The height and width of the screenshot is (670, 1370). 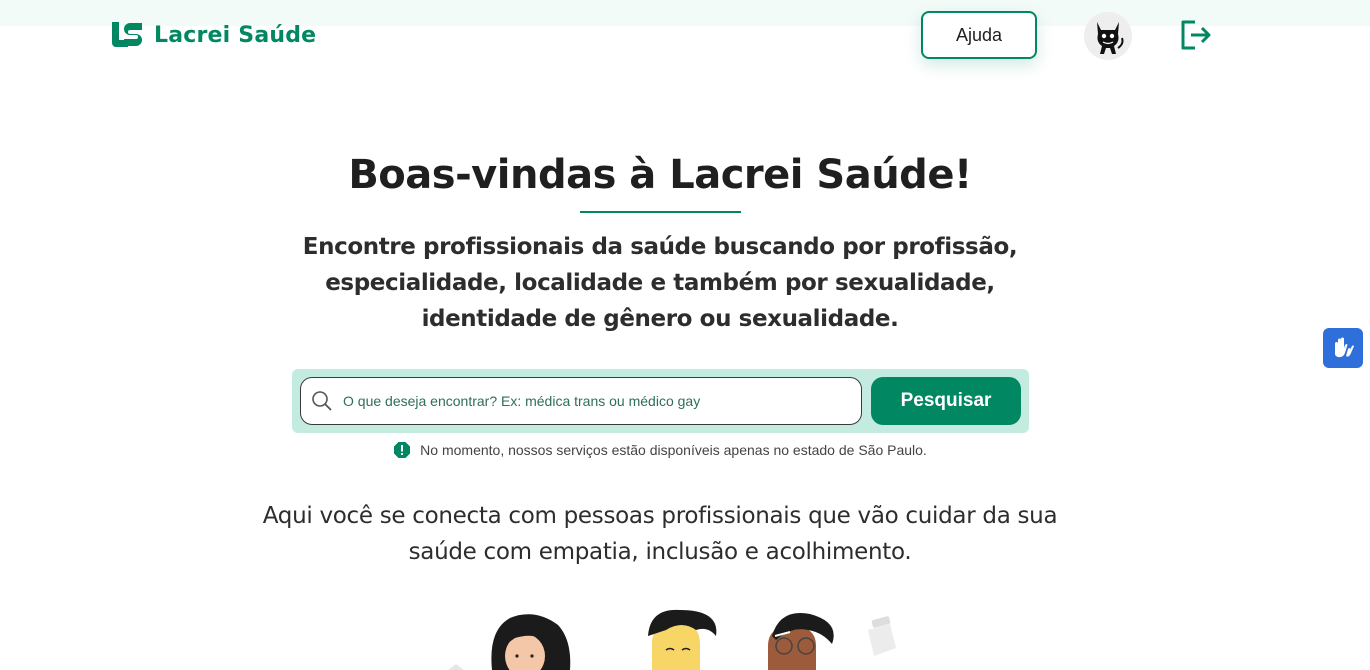 What do you see at coordinates (660, 175) in the screenshot?
I see `page-title: Boas-vindas à Lacrei Saúde!` at bounding box center [660, 175].